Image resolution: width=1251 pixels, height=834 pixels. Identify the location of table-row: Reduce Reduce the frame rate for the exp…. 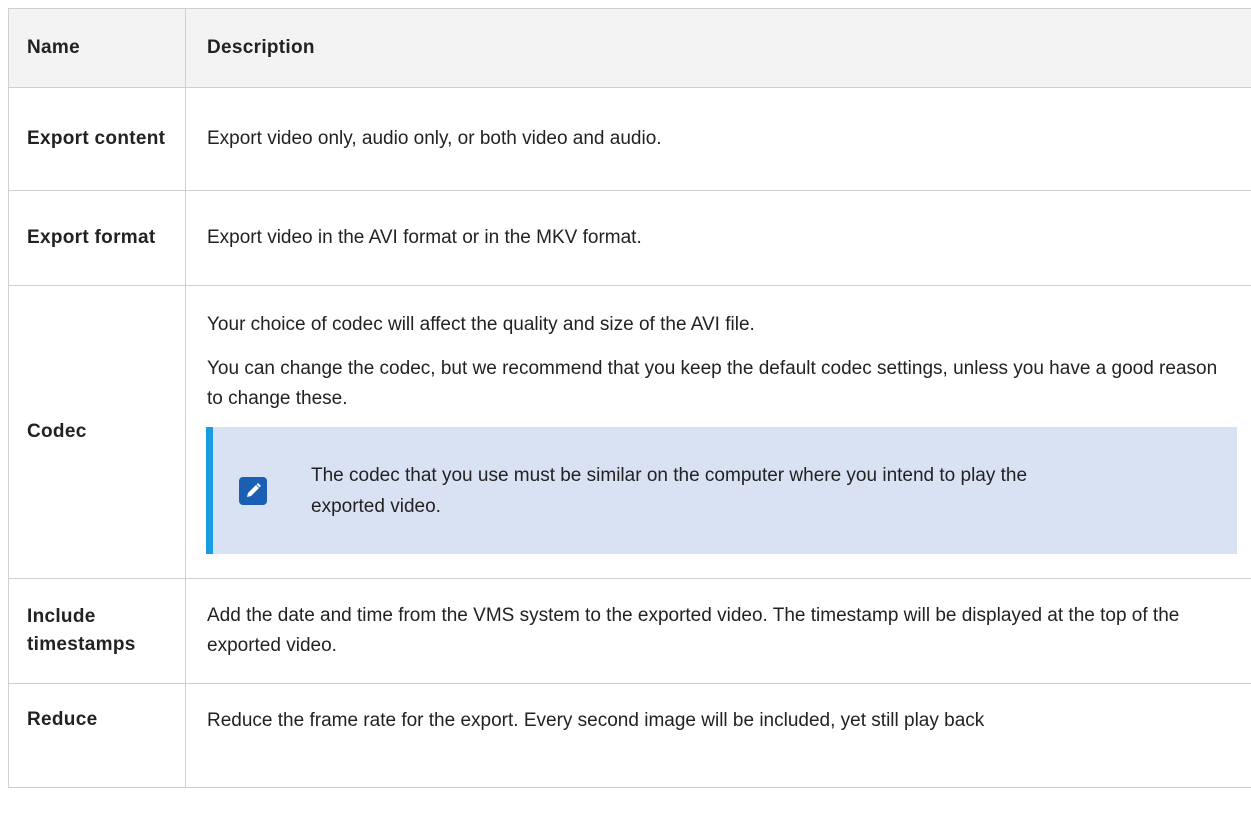
(629, 735).